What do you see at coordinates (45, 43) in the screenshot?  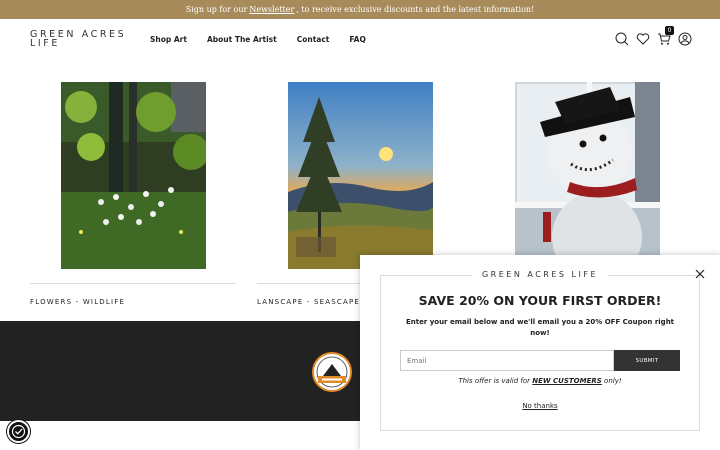 I see `logo-line-2: LIFE` at bounding box center [45, 43].